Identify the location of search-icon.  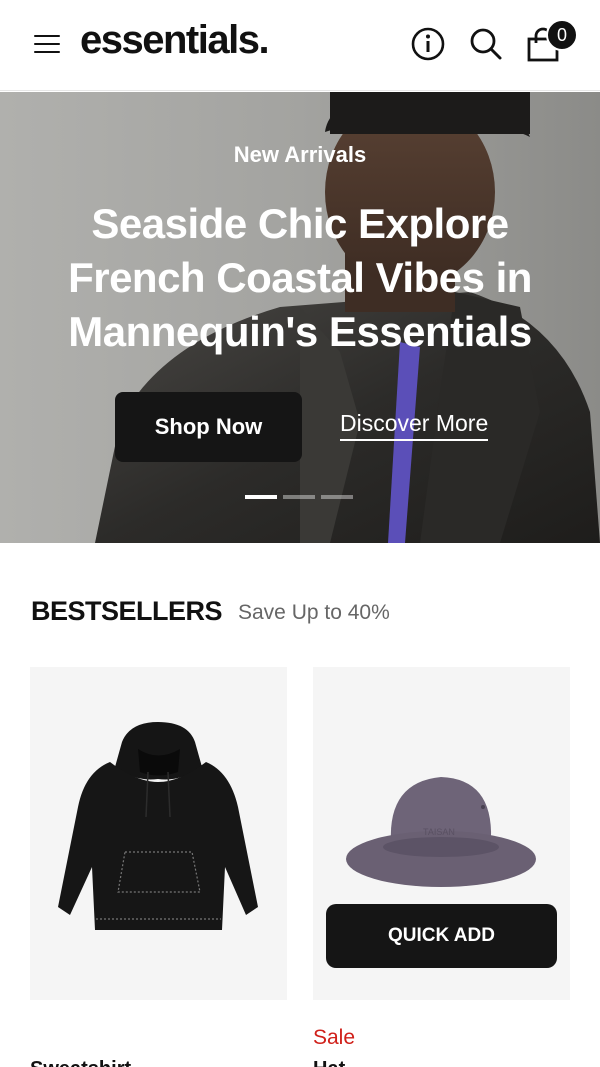
(486, 44).